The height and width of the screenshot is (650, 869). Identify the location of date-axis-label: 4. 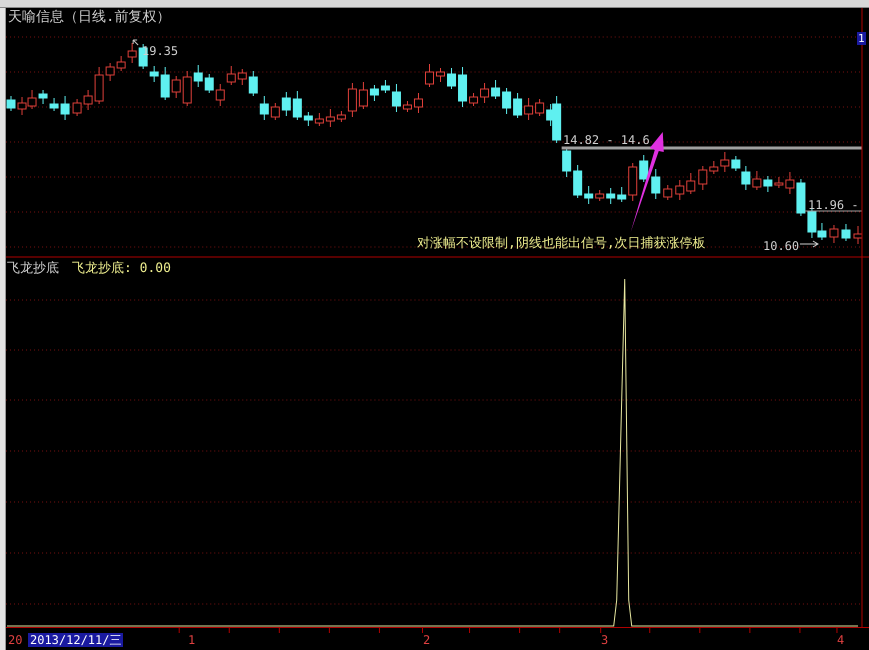
(840, 640).